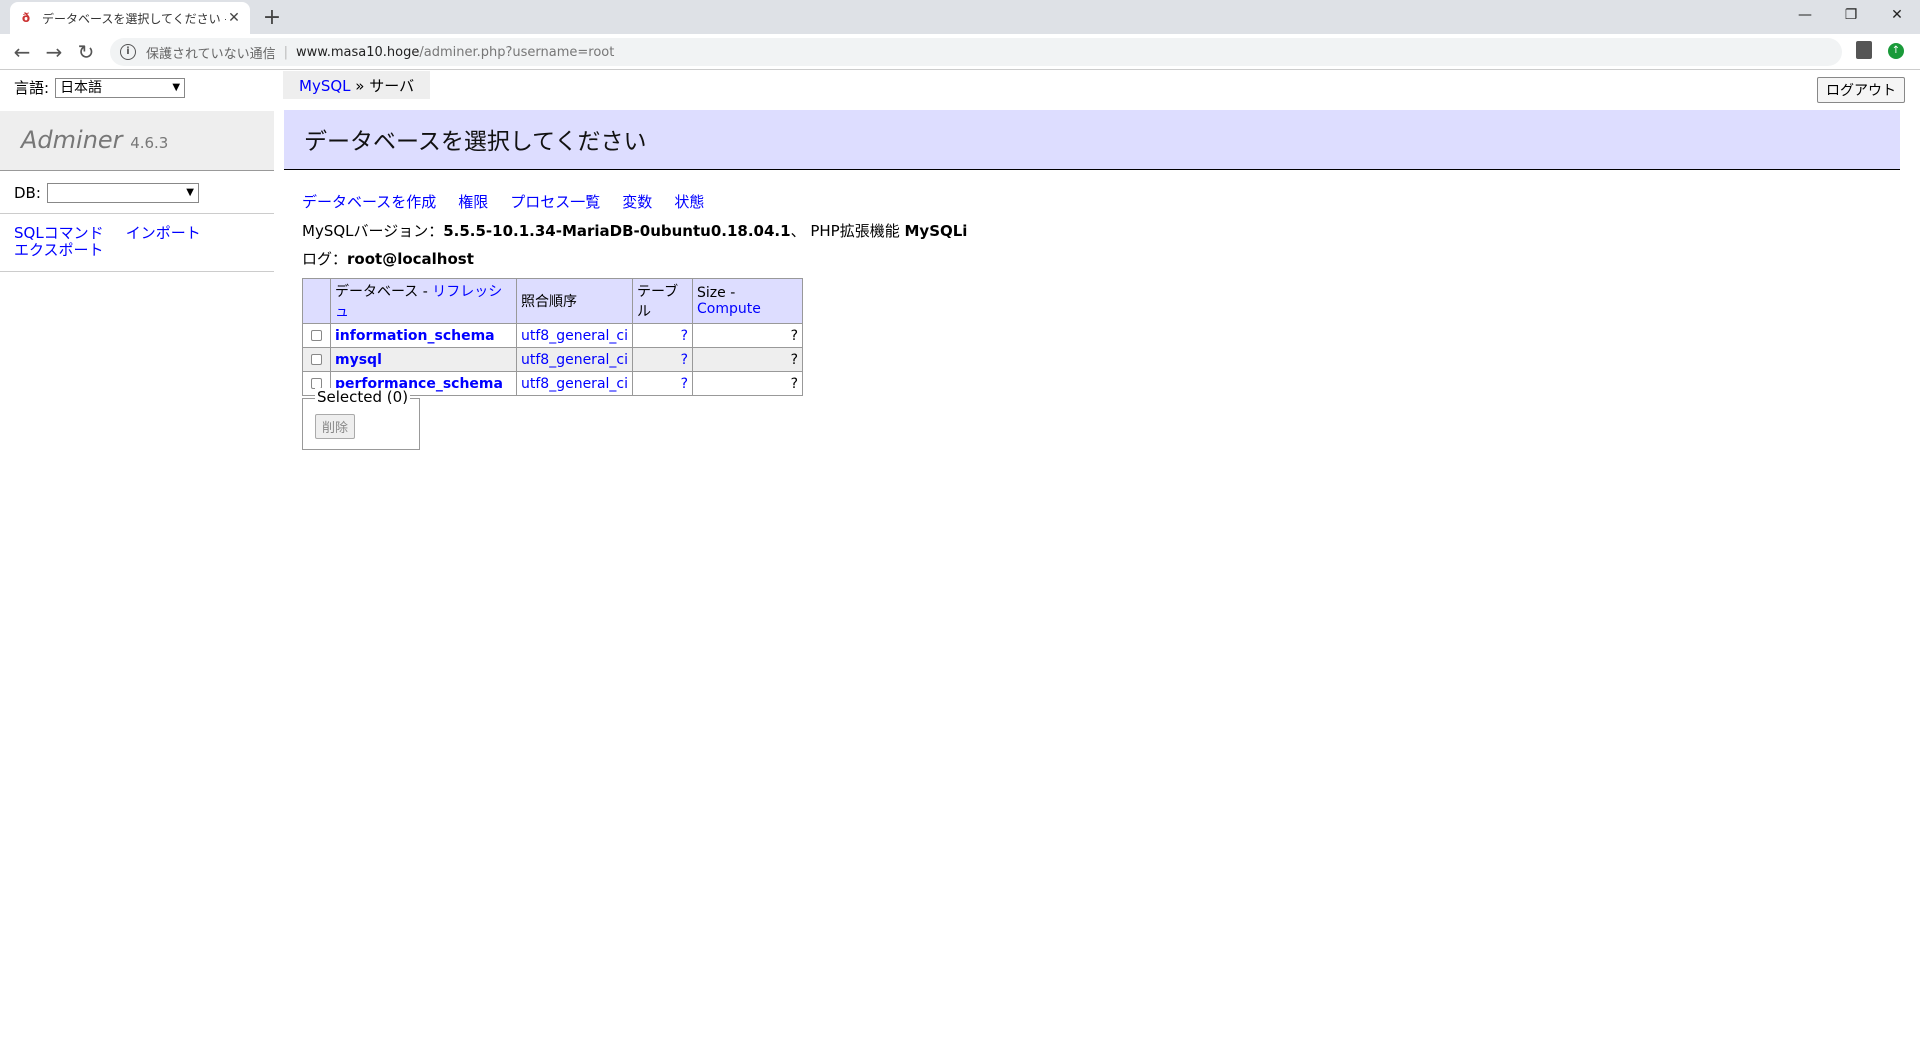 Image resolution: width=1920 pixels, height=1050 pixels. I want to click on language-label: 言語:, so click(32, 88).